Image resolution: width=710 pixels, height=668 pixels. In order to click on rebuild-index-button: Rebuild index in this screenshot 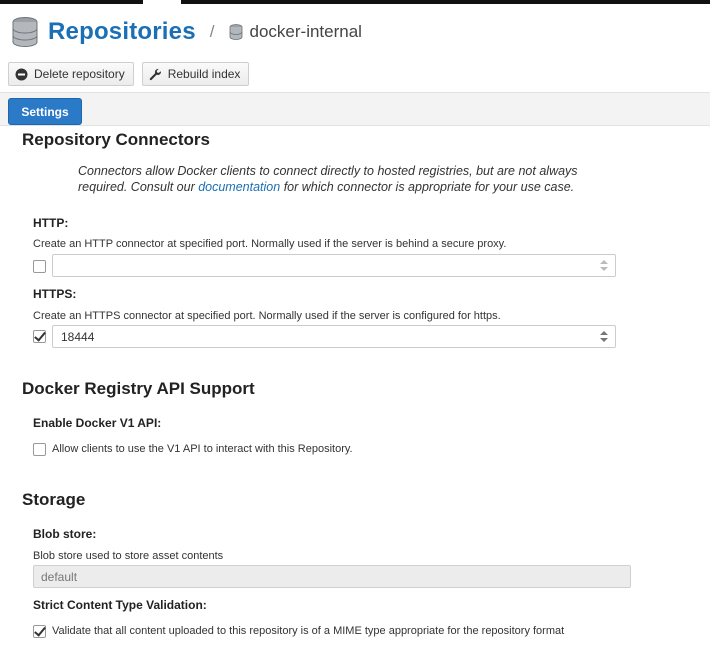, I will do `click(195, 74)`.